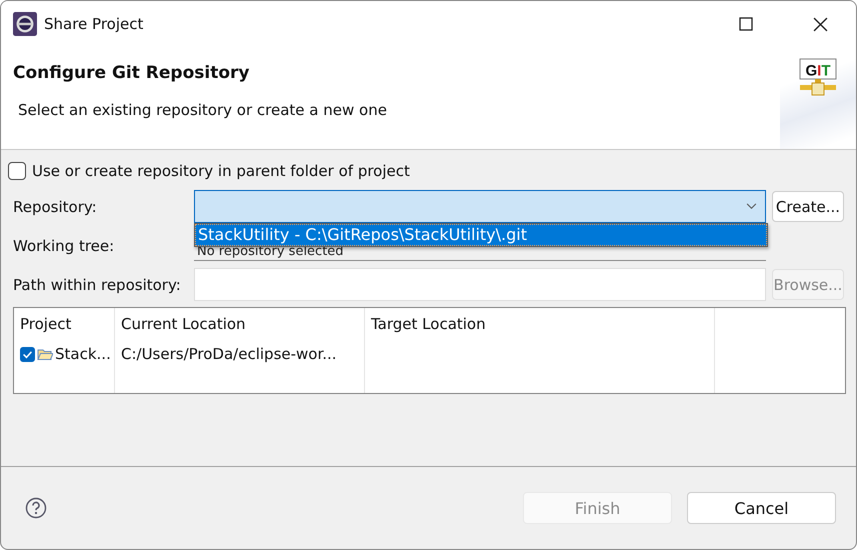  I want to click on path-label: Path within repository:, so click(97, 285).